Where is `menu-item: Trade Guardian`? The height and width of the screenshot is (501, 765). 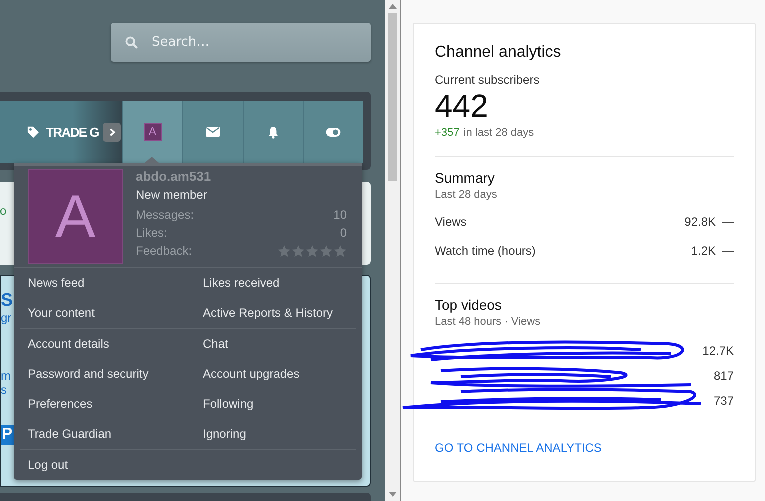
menu-item: Trade Guardian is located at coordinates (70, 434).